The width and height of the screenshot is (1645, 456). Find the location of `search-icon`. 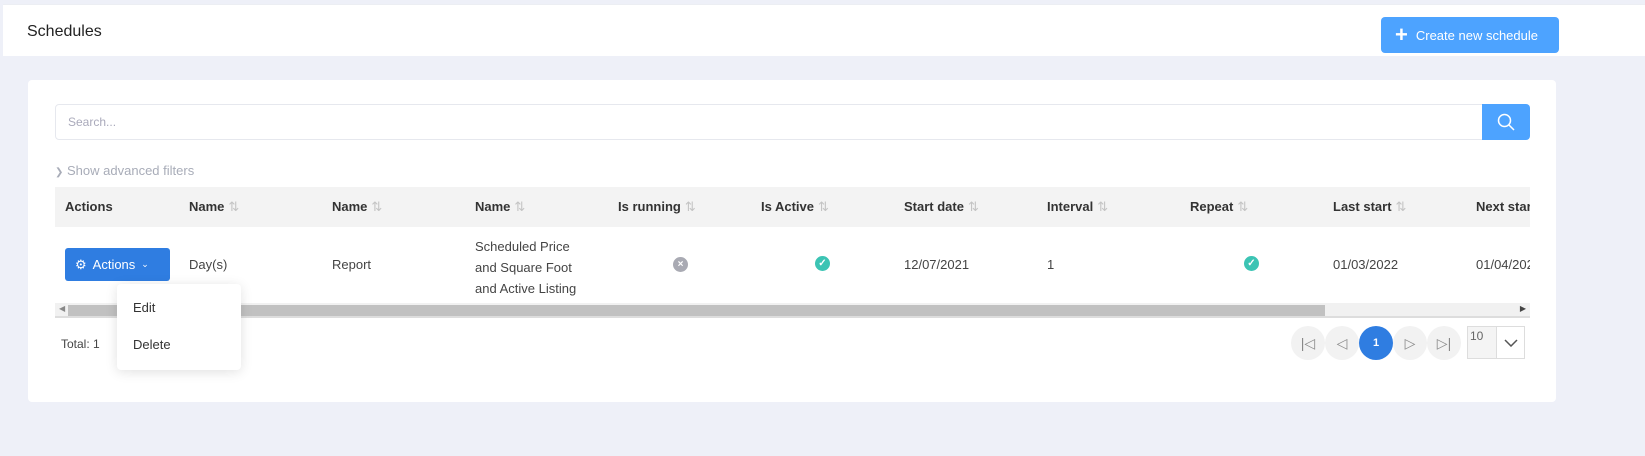

search-icon is located at coordinates (1506, 122).